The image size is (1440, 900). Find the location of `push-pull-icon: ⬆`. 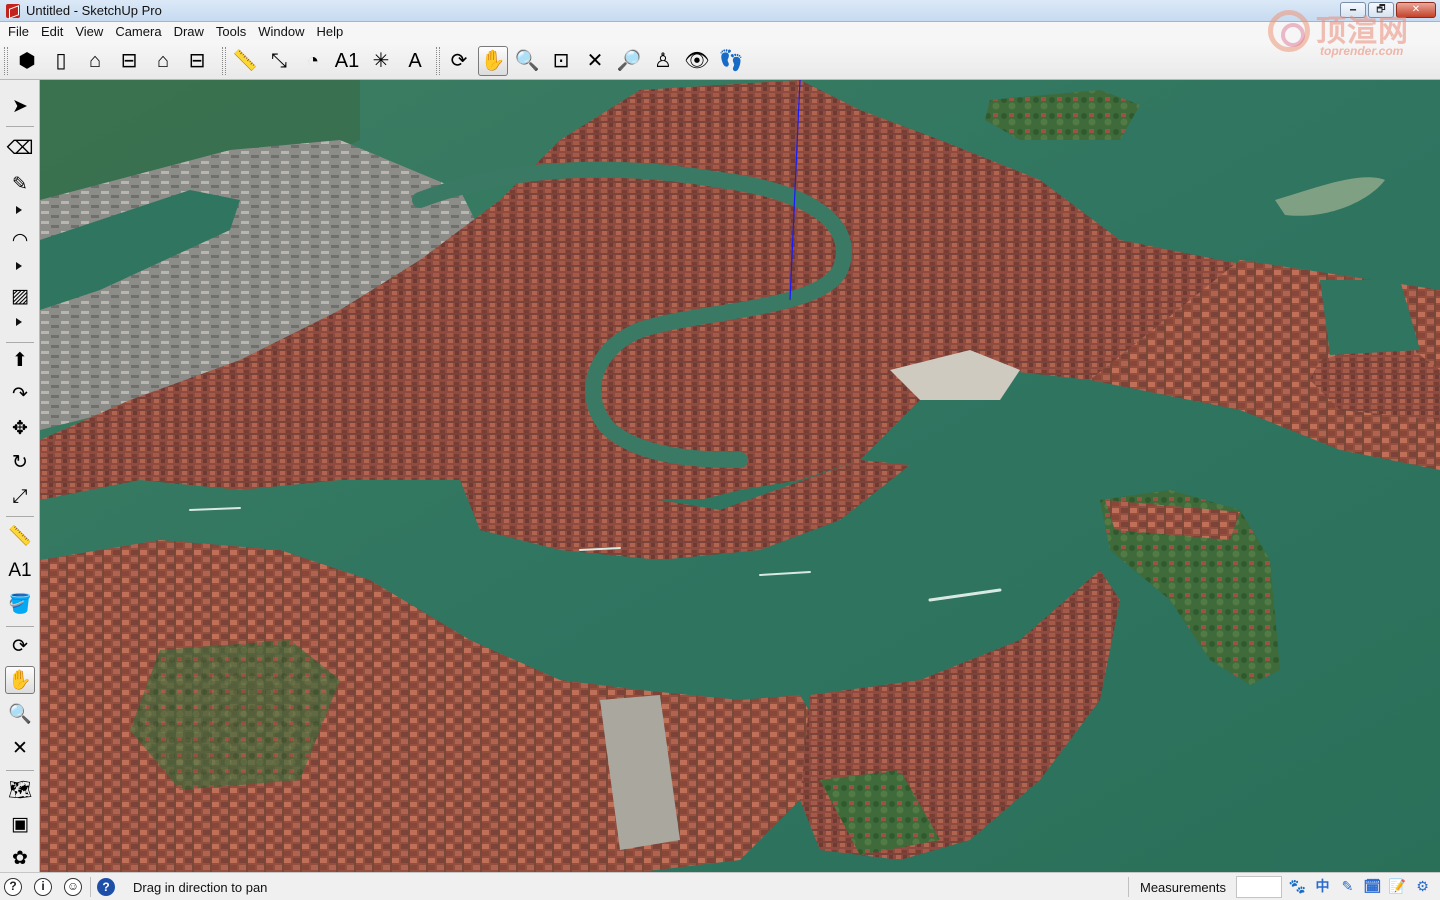

push-pull-icon: ⬆ is located at coordinates (20, 360).